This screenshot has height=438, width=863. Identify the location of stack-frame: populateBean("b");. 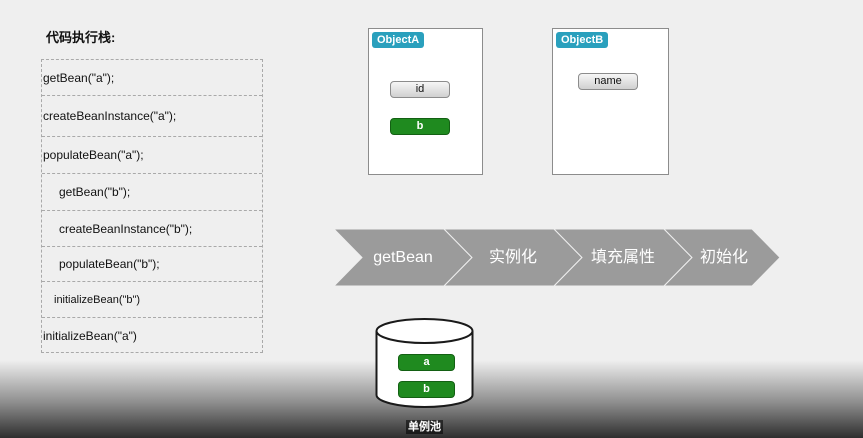
(152, 264).